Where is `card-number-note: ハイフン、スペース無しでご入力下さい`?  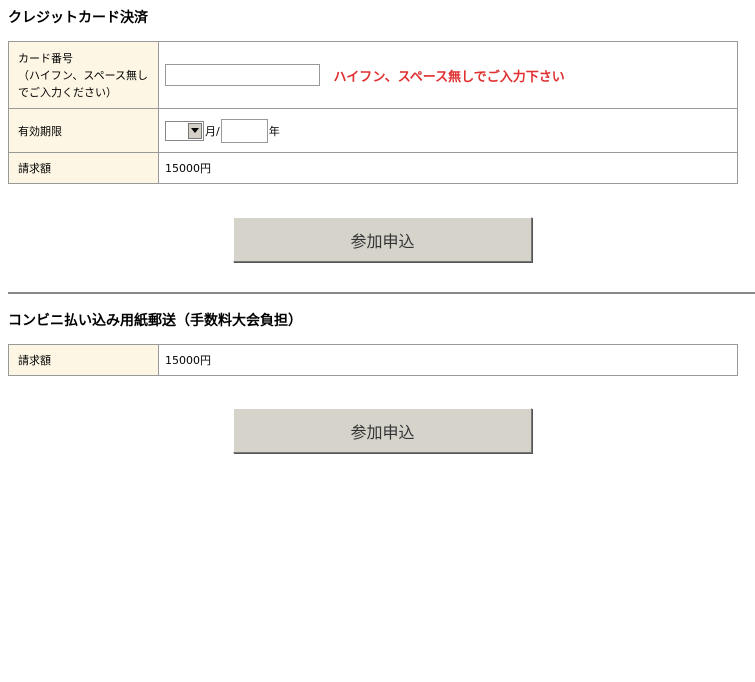
card-number-note: ハイフン、スペース無しでご入力下さい is located at coordinates (449, 77).